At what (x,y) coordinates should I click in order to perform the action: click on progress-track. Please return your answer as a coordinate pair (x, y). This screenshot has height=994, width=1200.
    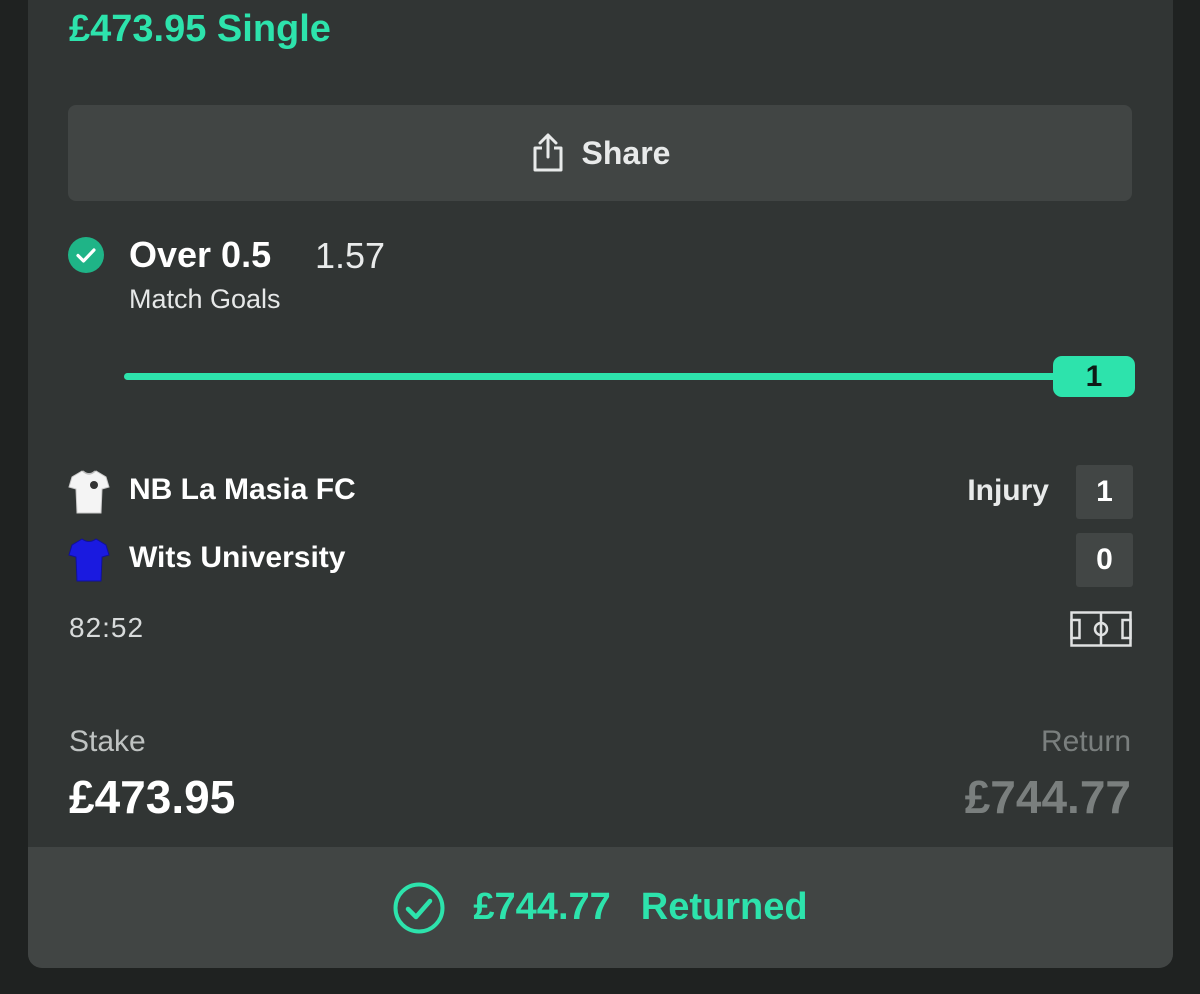
    Looking at the image, I should click on (594, 376).